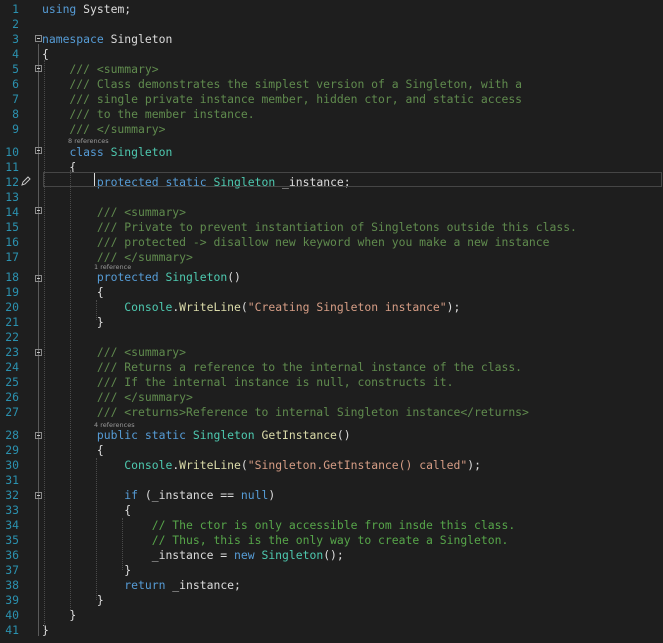  What do you see at coordinates (141, 277) in the screenshot?
I see `code-text: protected Singleton()` at bounding box center [141, 277].